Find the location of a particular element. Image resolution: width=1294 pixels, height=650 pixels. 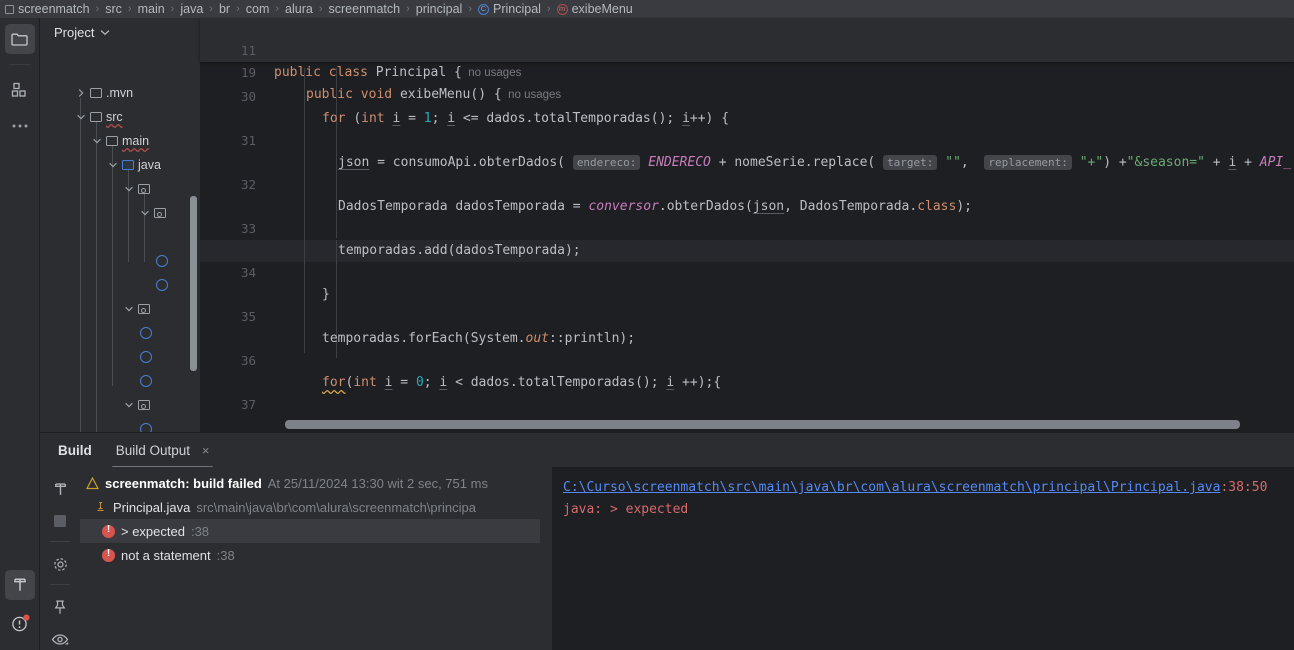

tab-build-output: Build Output × is located at coordinates (163, 452).